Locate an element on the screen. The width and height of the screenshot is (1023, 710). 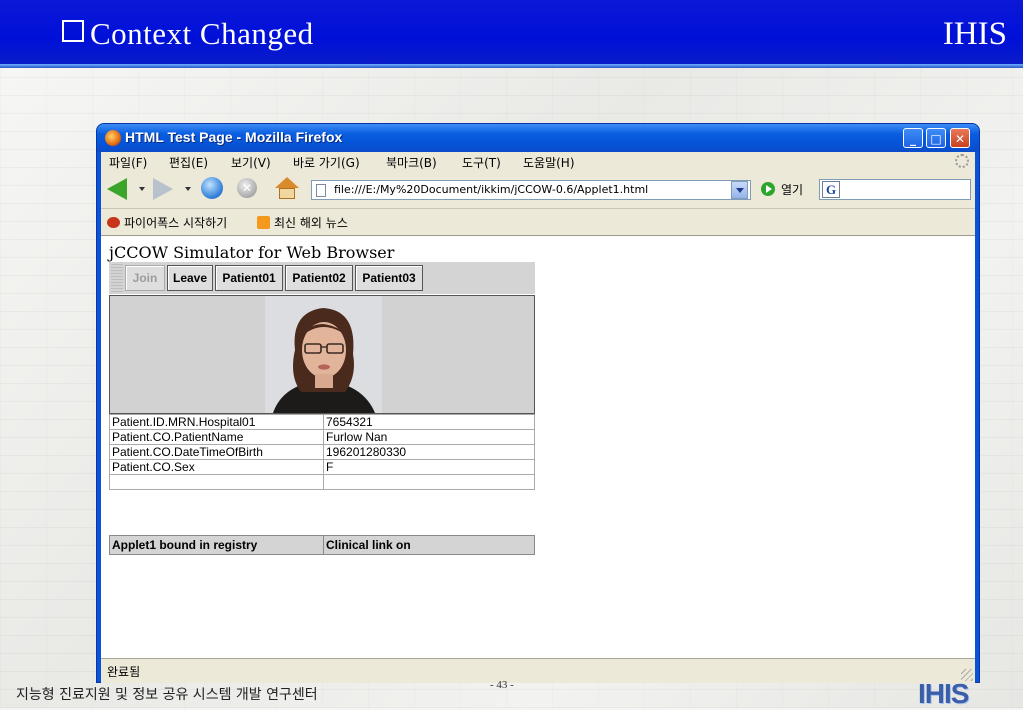
context-value: 7654321 is located at coordinates (429, 422).